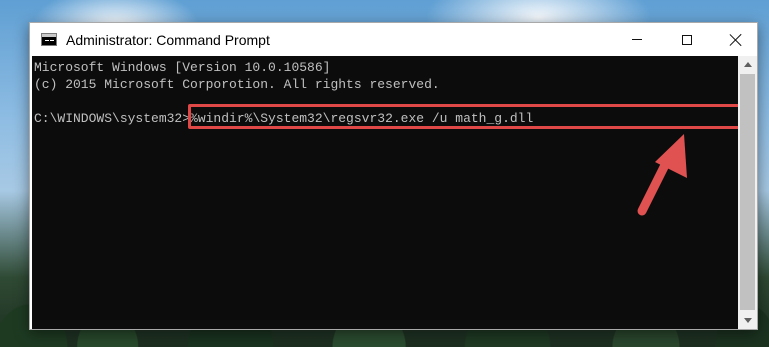 The width and height of the screenshot is (769, 347). I want to click on scroll-thumb, so click(747, 192).